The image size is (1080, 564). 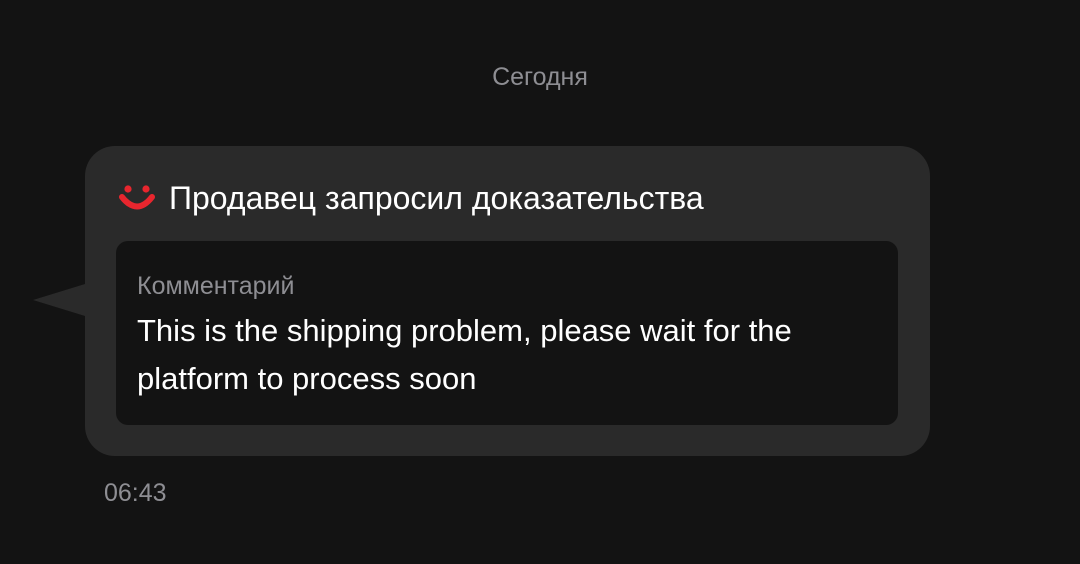 I want to click on message-title: Продавец запросил доказательства, so click(x=436, y=198).